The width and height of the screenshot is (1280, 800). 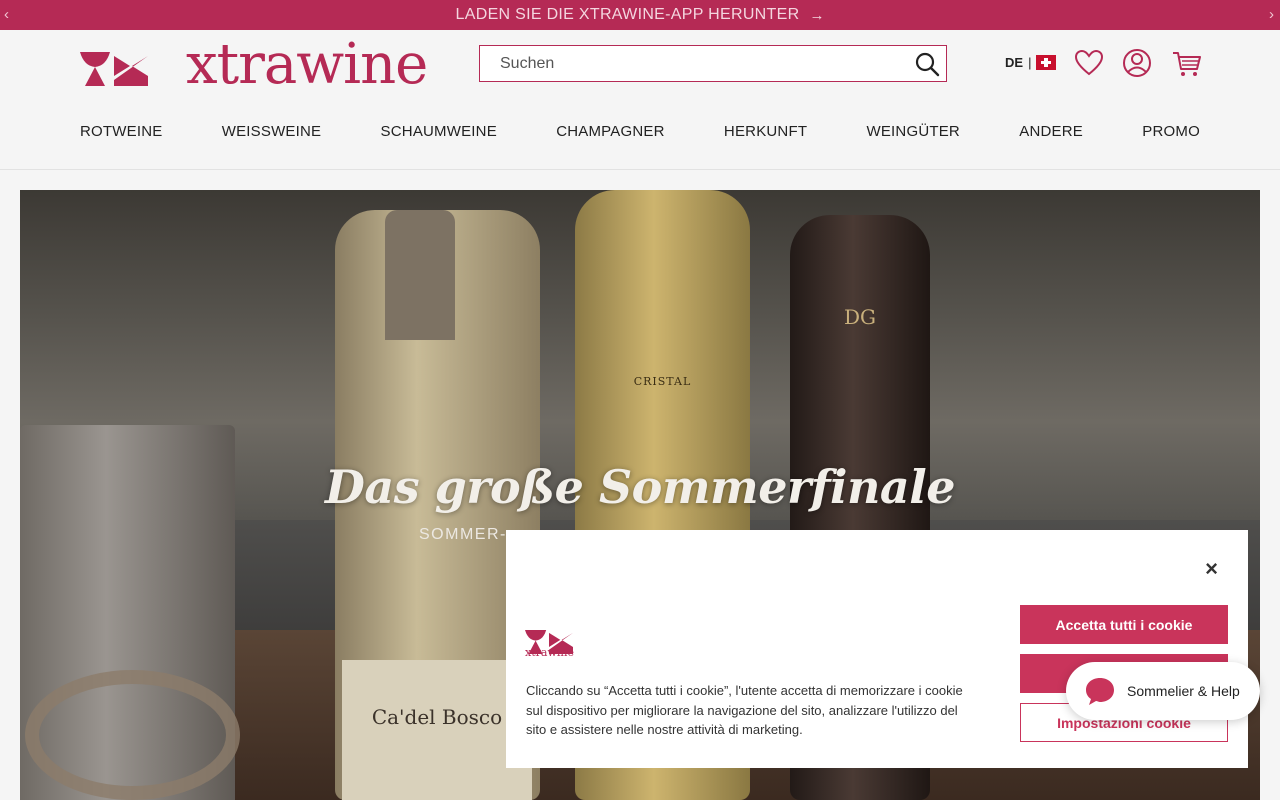 What do you see at coordinates (1183, 691) in the screenshot?
I see `help-label: Sommelier & Help` at bounding box center [1183, 691].